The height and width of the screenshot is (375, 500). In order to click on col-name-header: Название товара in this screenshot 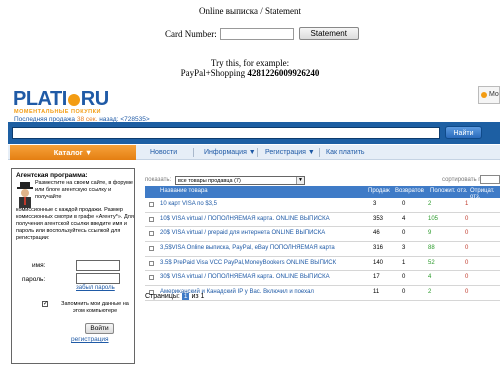, I will do `click(184, 191)`.